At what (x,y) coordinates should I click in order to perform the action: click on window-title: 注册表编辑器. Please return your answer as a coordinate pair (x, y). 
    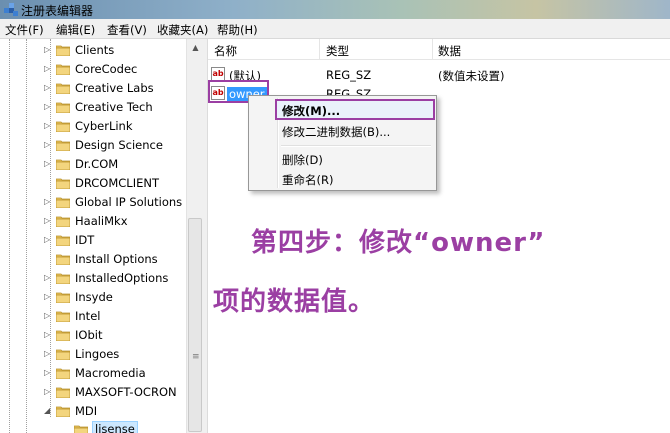
    Looking at the image, I should click on (57, 11).